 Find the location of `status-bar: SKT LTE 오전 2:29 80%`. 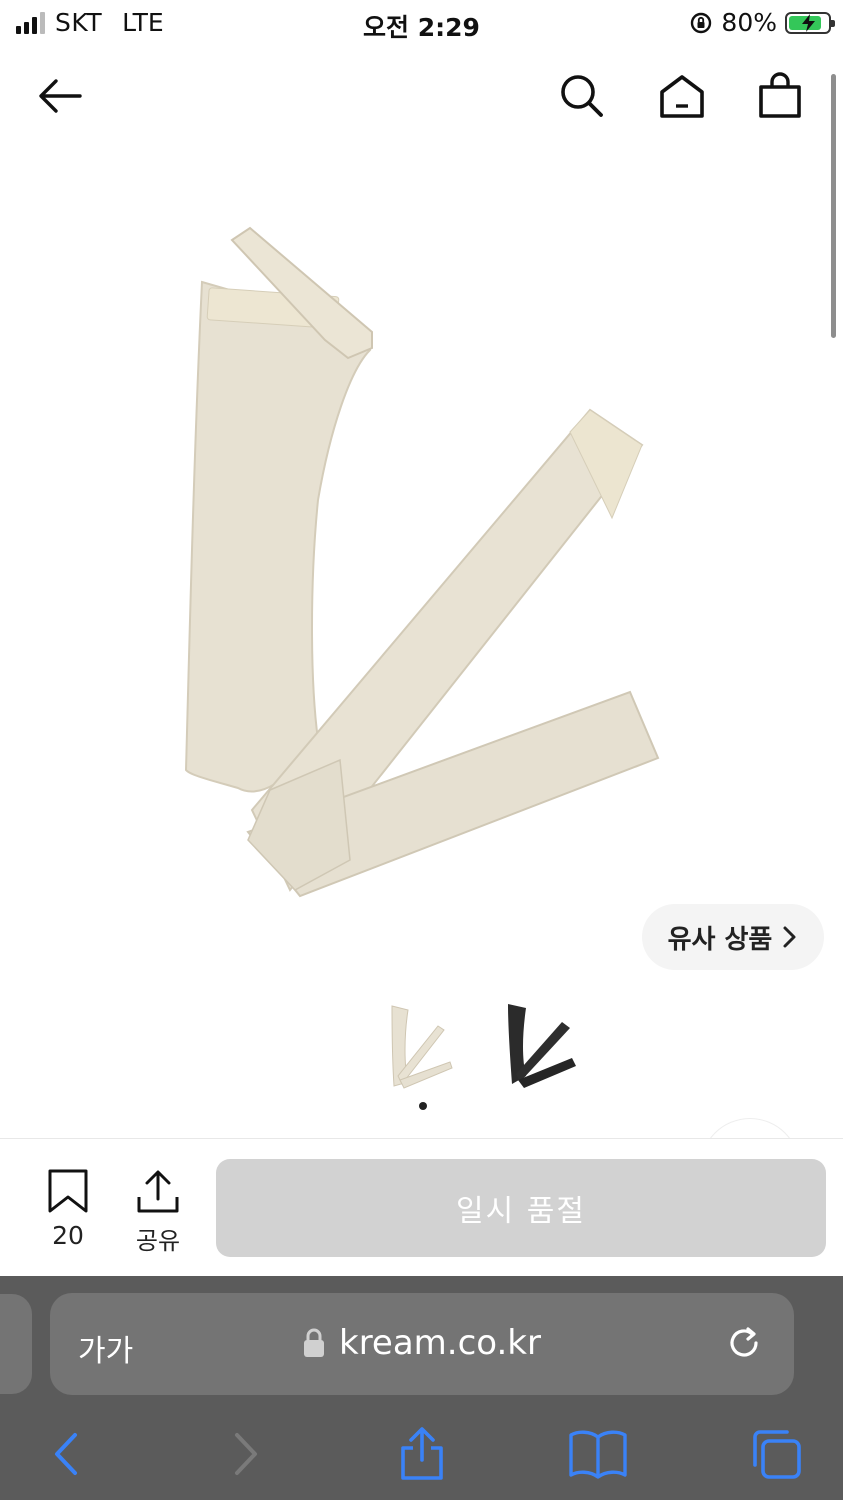

status-bar: SKT LTE 오전 2:29 80% is located at coordinates (421, 24).